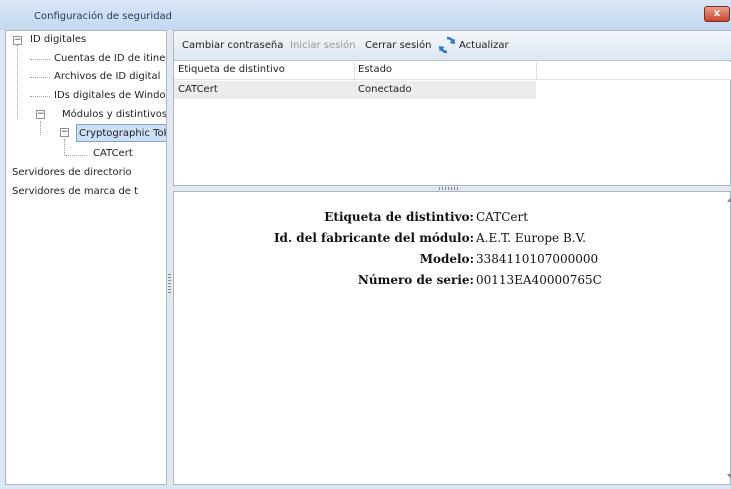 This screenshot has height=489, width=731. What do you see at coordinates (447, 45) in the screenshot?
I see `refresh-icon` at bounding box center [447, 45].